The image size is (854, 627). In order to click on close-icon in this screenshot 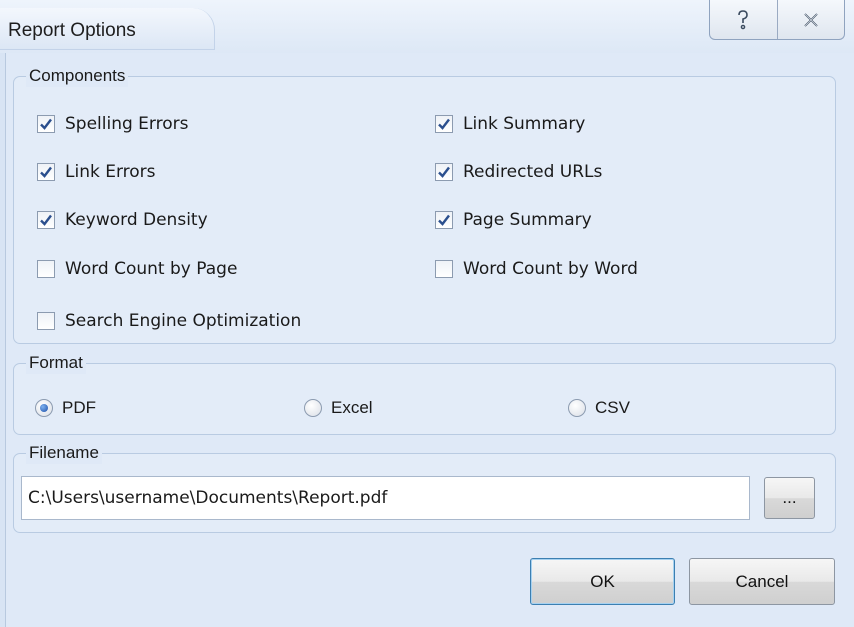, I will do `click(811, 19)`.